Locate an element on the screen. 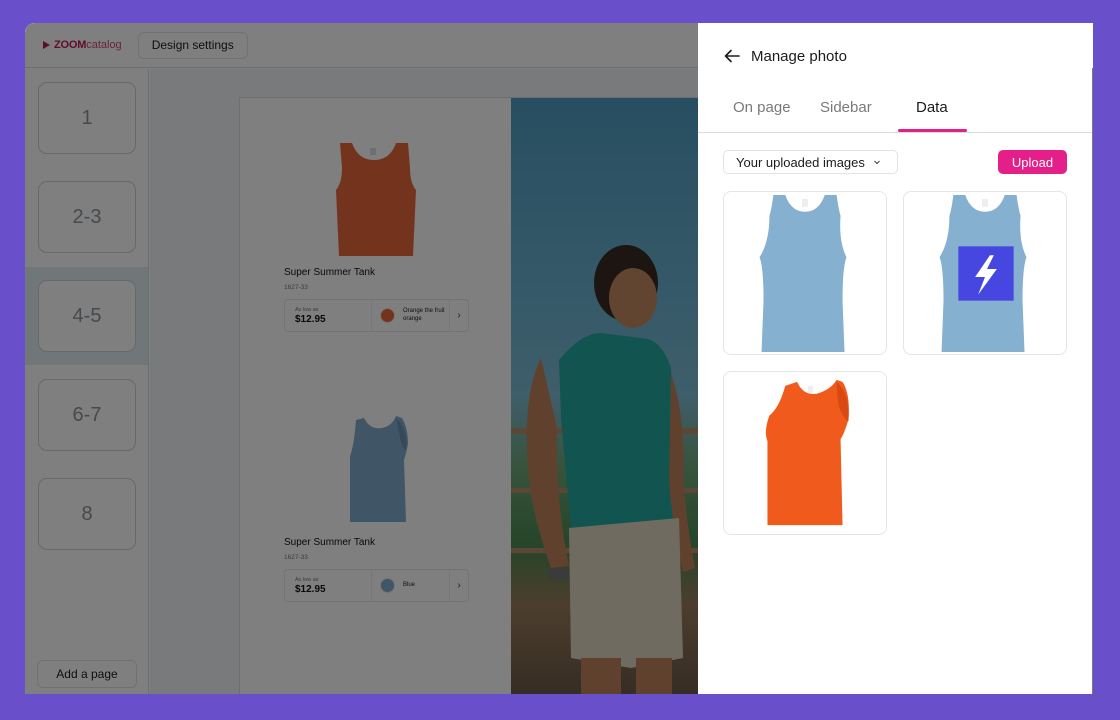  uploaded-image-orange-tank is located at coordinates (805, 453).